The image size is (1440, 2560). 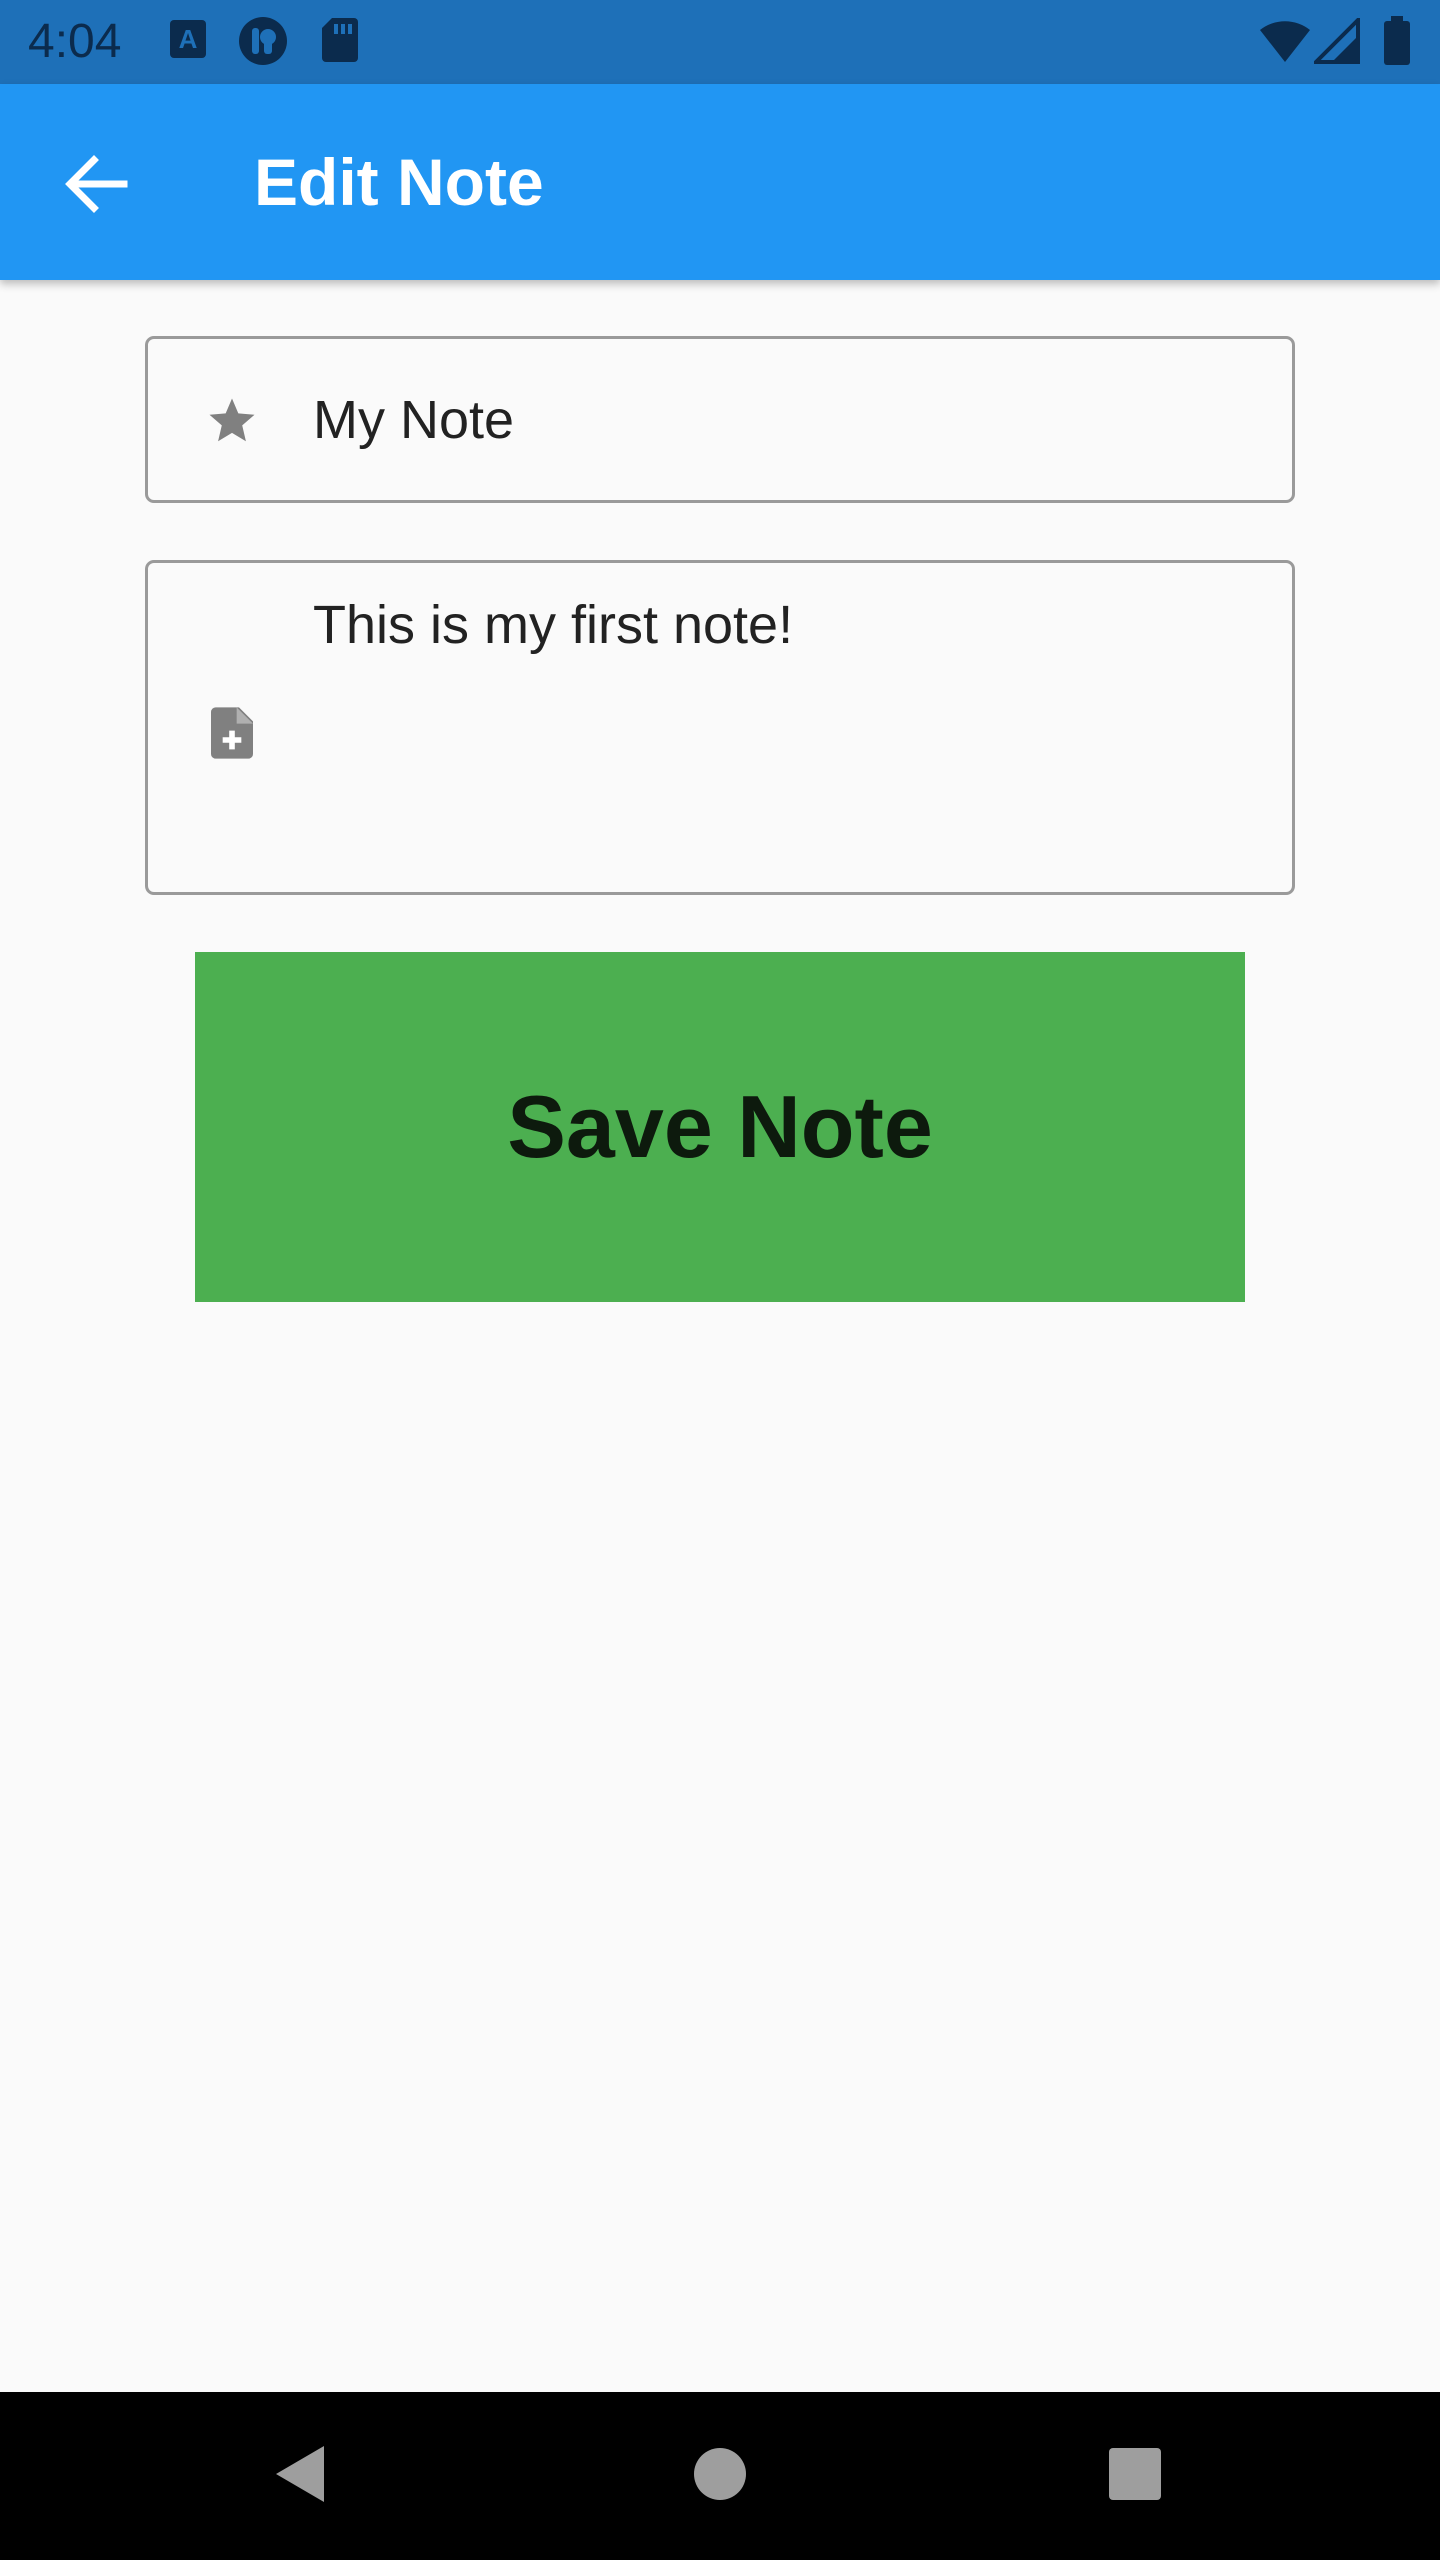 I want to click on podcast-icon, so click(x=263, y=43).